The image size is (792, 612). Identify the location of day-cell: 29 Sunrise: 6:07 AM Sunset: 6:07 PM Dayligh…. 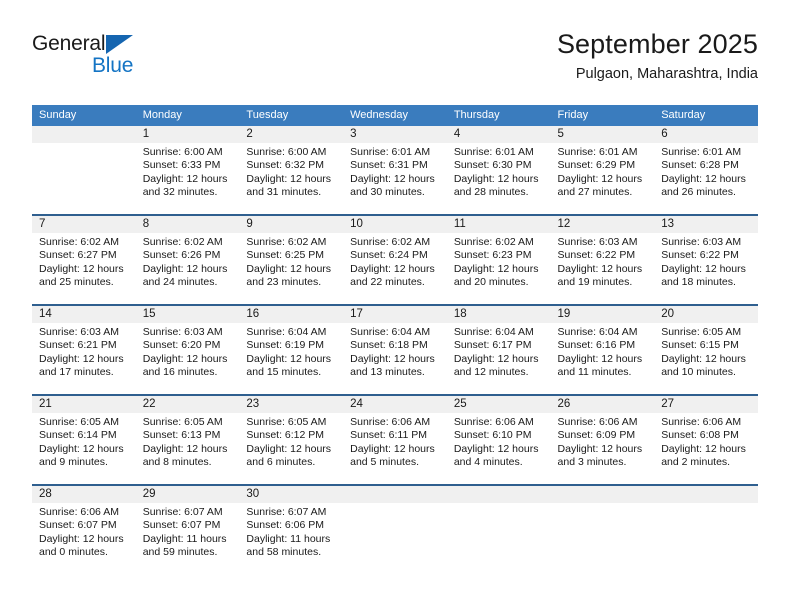
(187, 530).